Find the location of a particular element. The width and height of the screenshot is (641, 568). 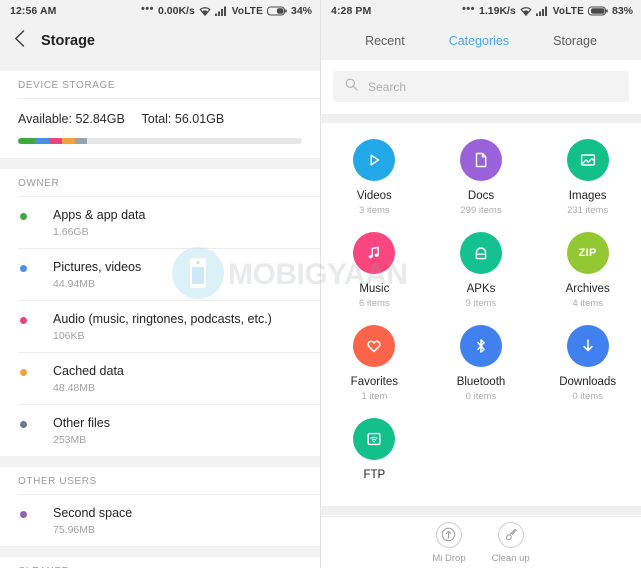

bottom-action-label: Clean up is located at coordinates (510, 558).